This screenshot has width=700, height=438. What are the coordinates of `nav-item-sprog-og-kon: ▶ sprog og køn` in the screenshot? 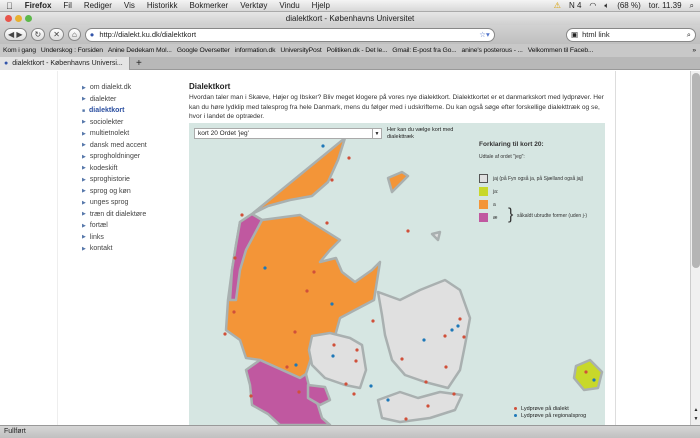 It's located at (114, 192).